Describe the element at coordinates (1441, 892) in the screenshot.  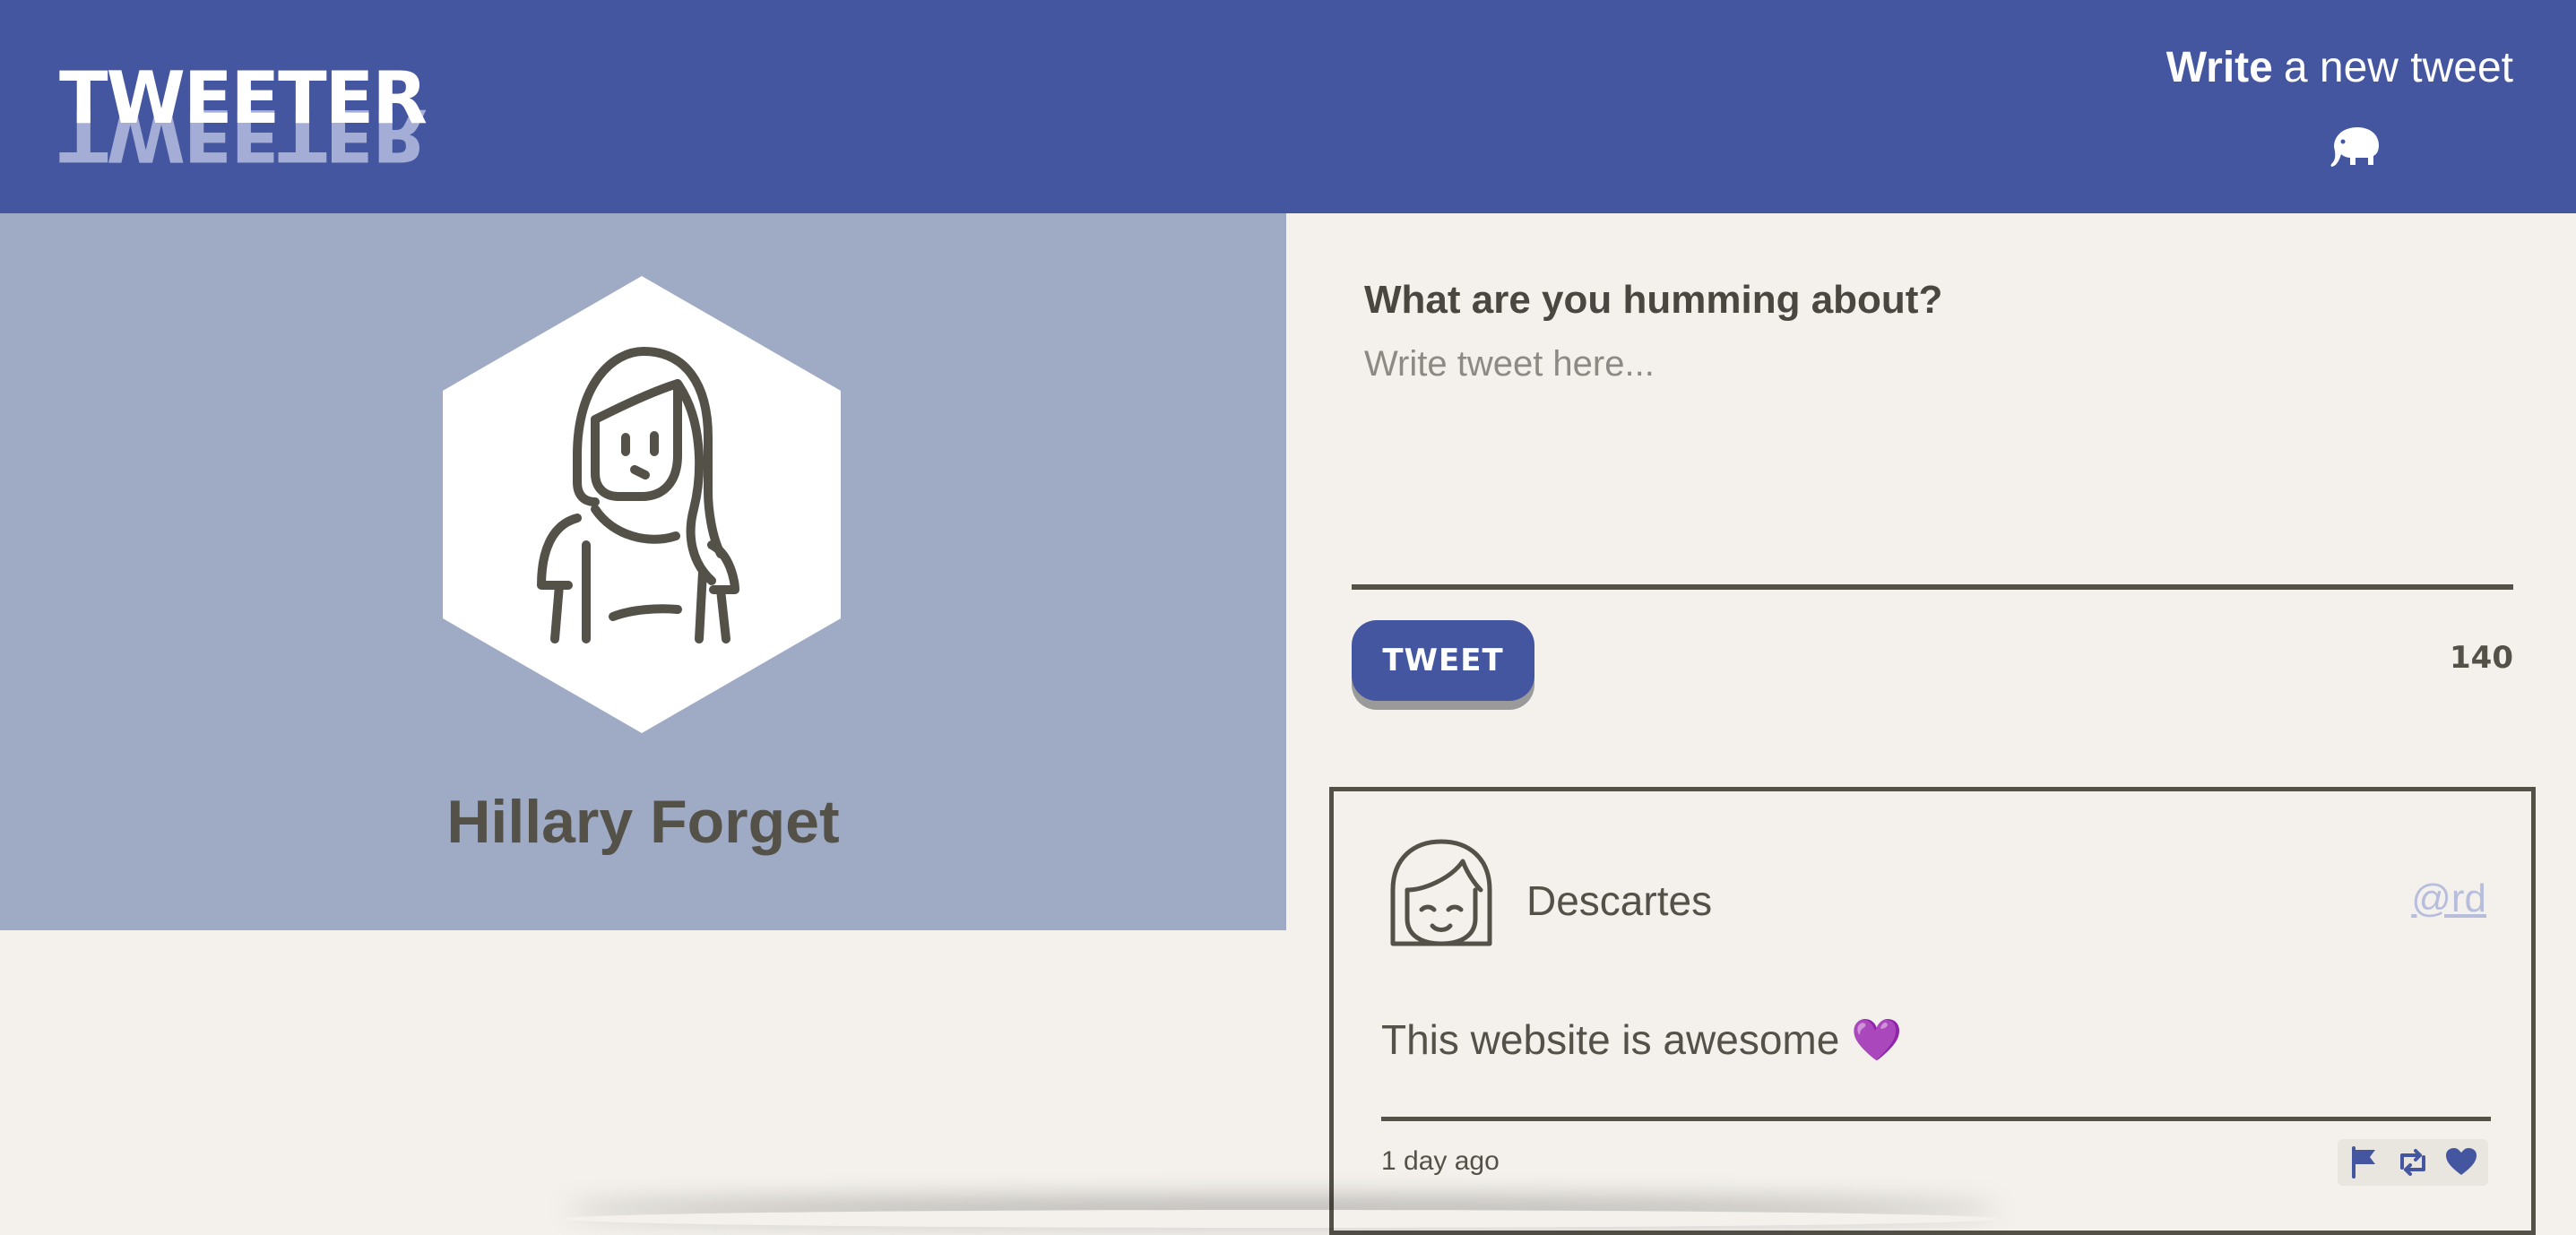
I see `girl-avatar-icon` at that location.